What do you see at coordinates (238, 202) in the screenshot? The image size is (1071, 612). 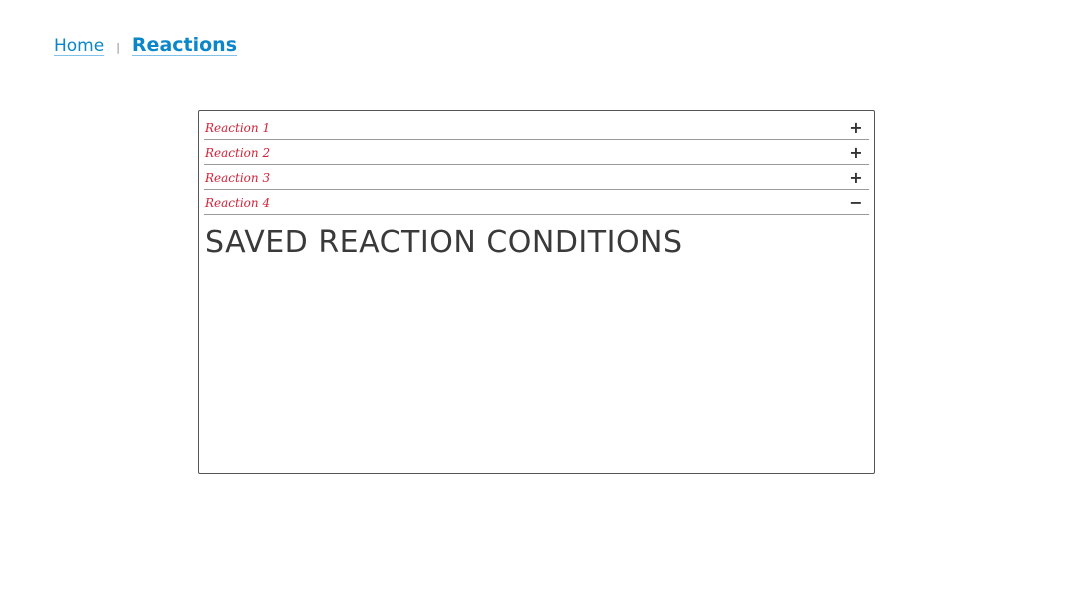 I see `accordion-item-label: Reaction 4` at bounding box center [238, 202].